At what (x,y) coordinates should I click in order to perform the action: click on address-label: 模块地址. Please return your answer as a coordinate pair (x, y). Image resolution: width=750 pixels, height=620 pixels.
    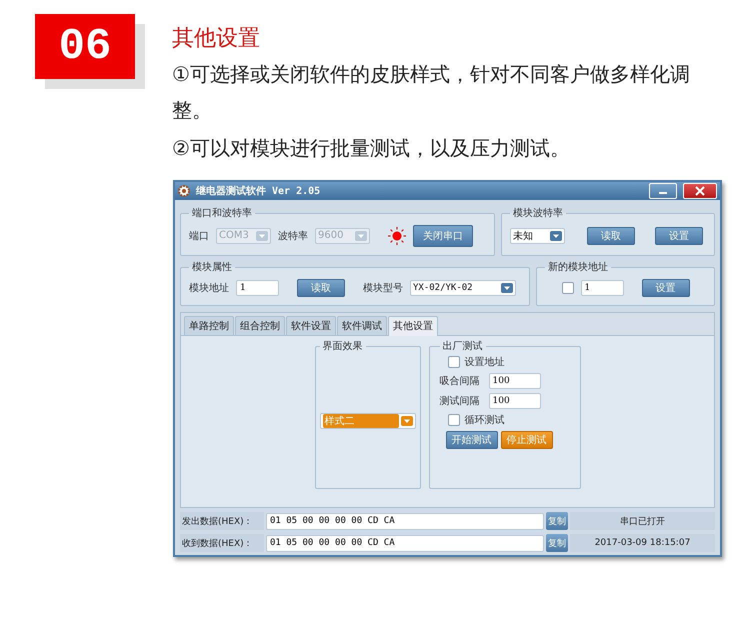
    Looking at the image, I should click on (209, 288).